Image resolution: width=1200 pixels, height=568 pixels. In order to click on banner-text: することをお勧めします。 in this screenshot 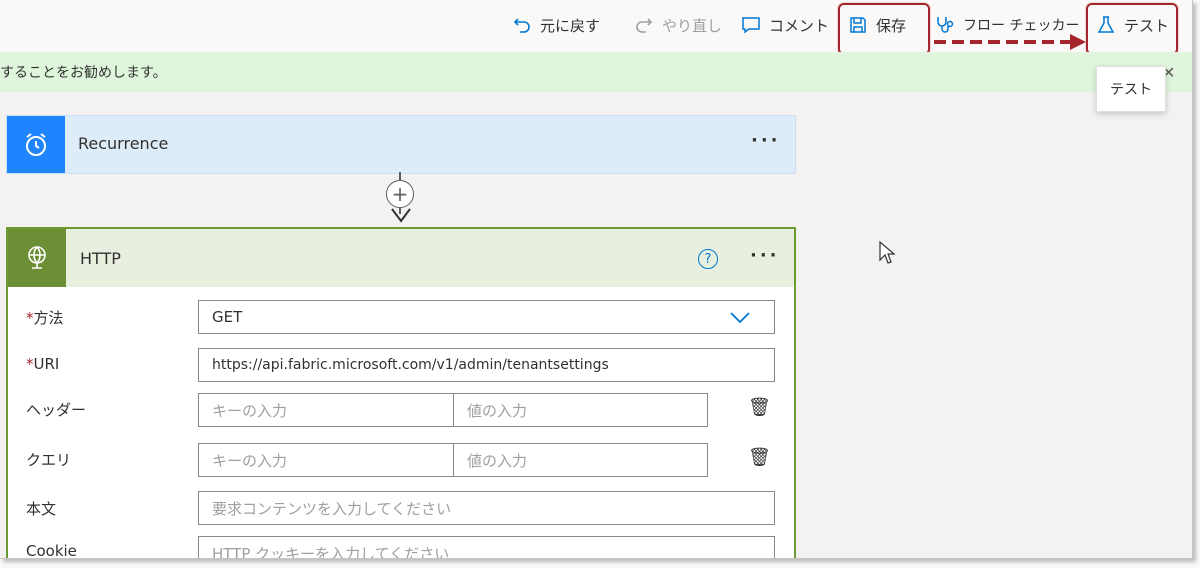, I will do `click(83, 73)`.